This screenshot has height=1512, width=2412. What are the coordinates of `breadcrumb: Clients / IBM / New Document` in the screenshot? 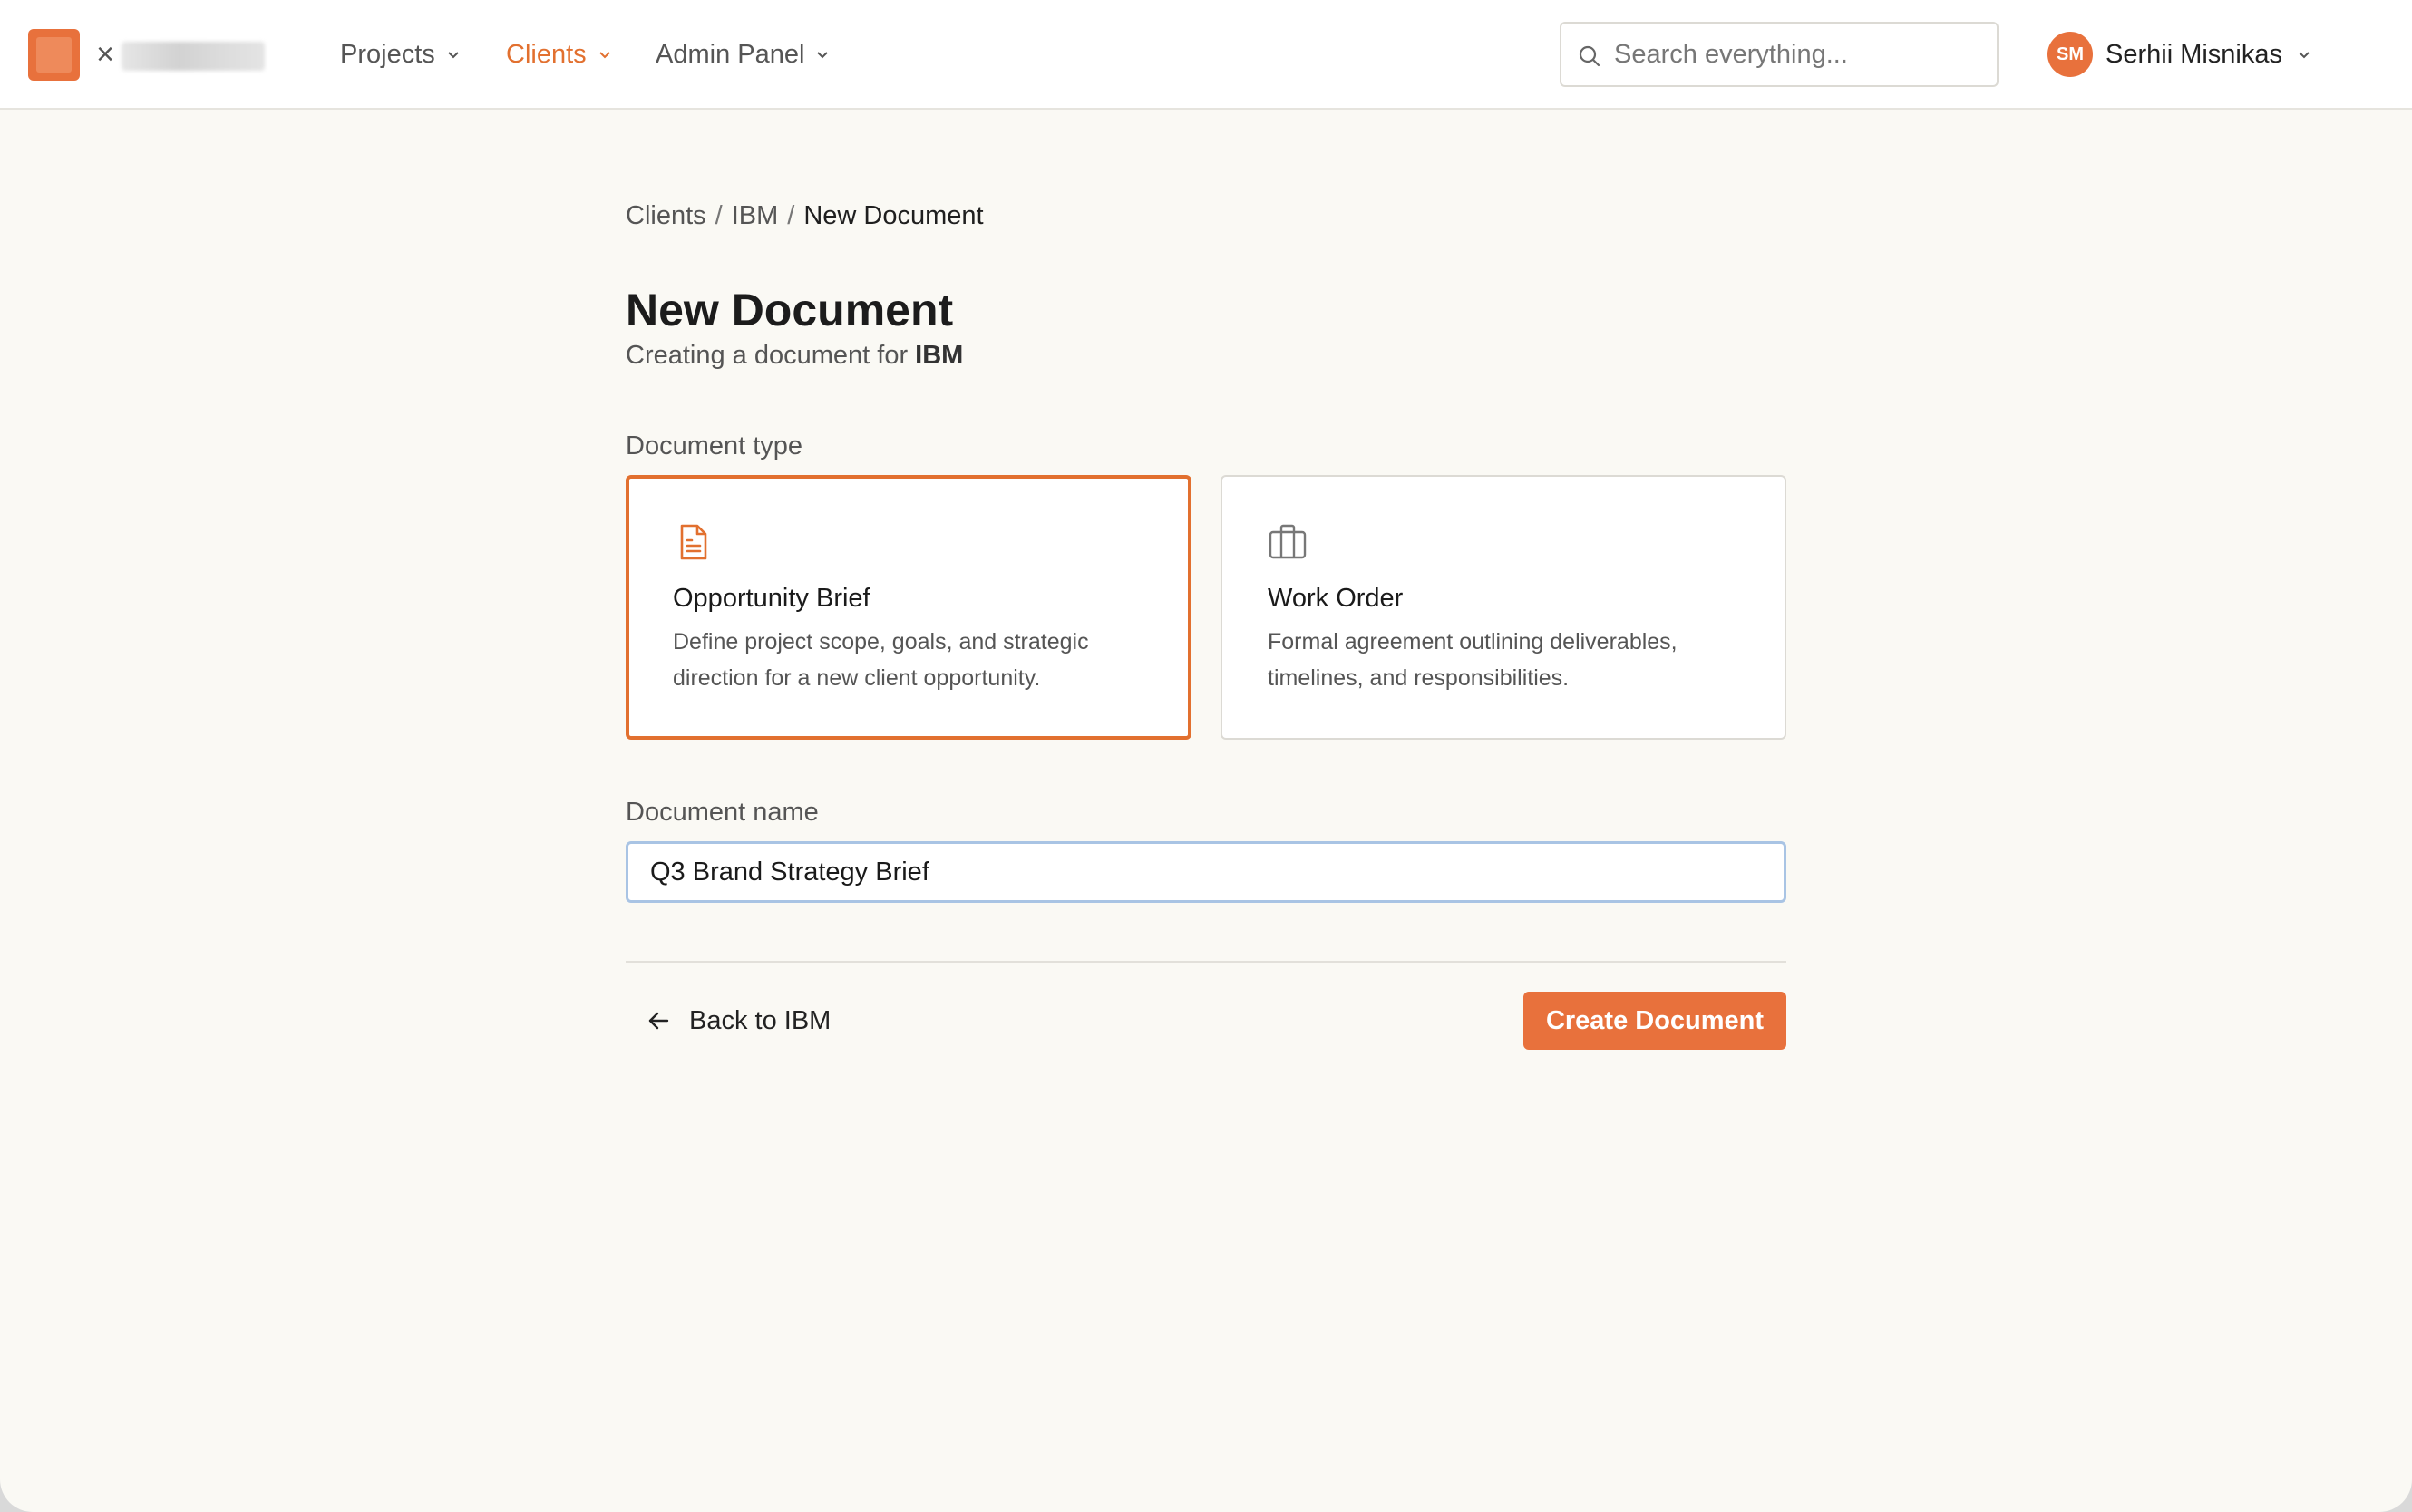 It's located at (805, 216).